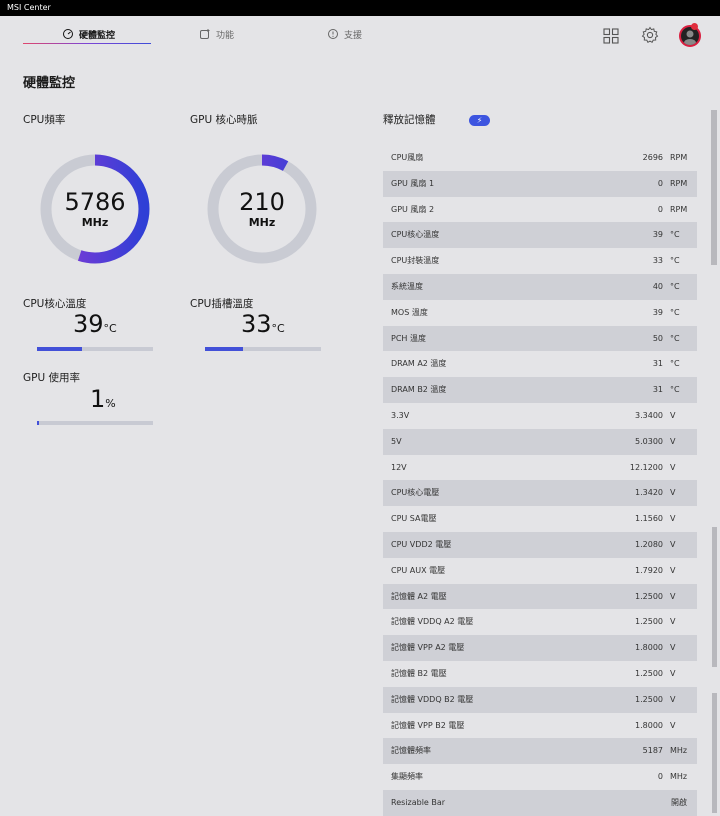 This screenshot has width=720, height=816. What do you see at coordinates (540, 441) in the screenshot?
I see `sensor-row: 5V 5.0300 V` at bounding box center [540, 441].